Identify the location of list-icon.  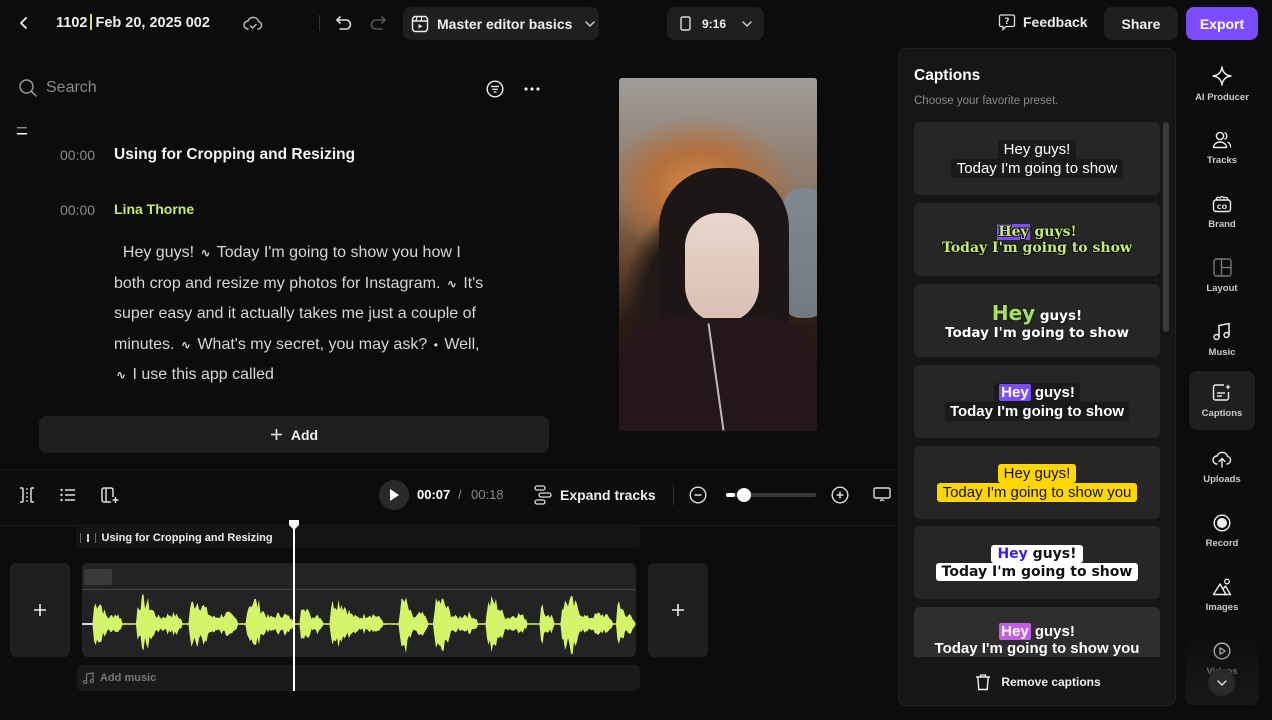
(67, 495).